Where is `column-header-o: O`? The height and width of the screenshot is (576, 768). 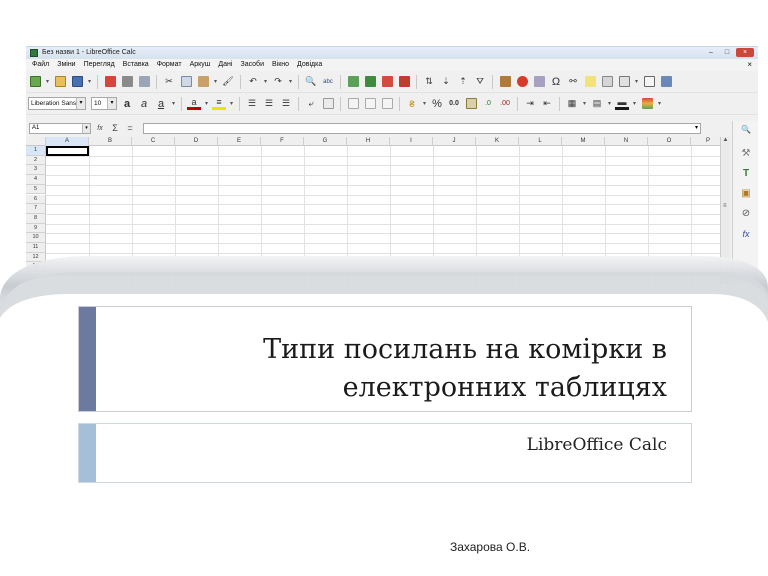 column-header-o: O is located at coordinates (669, 141).